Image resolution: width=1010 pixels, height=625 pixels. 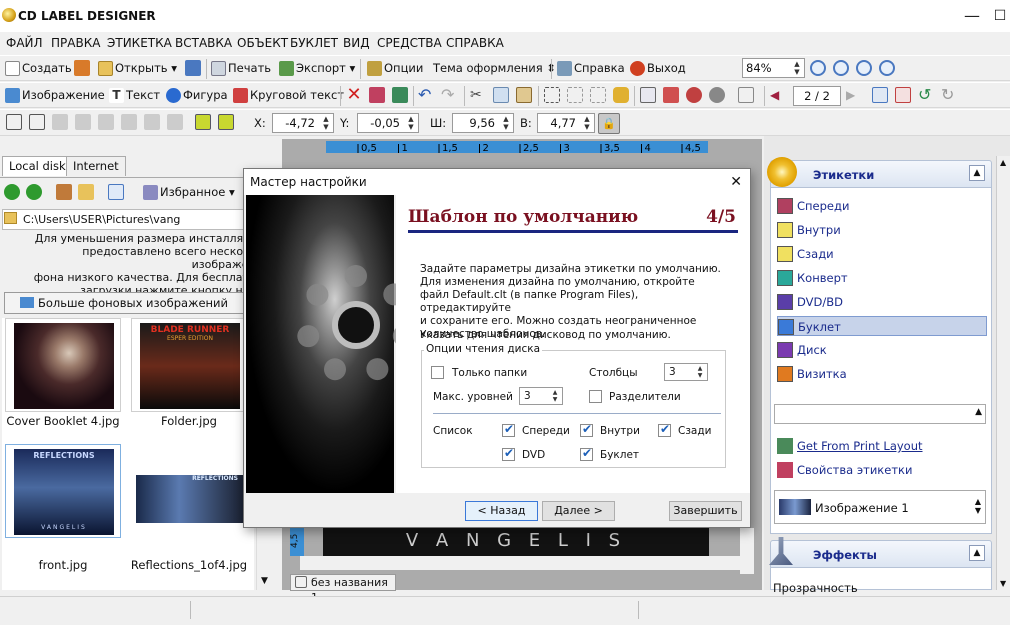 What do you see at coordinates (903, 95) in the screenshot?
I see `remove-page-icon` at bounding box center [903, 95].